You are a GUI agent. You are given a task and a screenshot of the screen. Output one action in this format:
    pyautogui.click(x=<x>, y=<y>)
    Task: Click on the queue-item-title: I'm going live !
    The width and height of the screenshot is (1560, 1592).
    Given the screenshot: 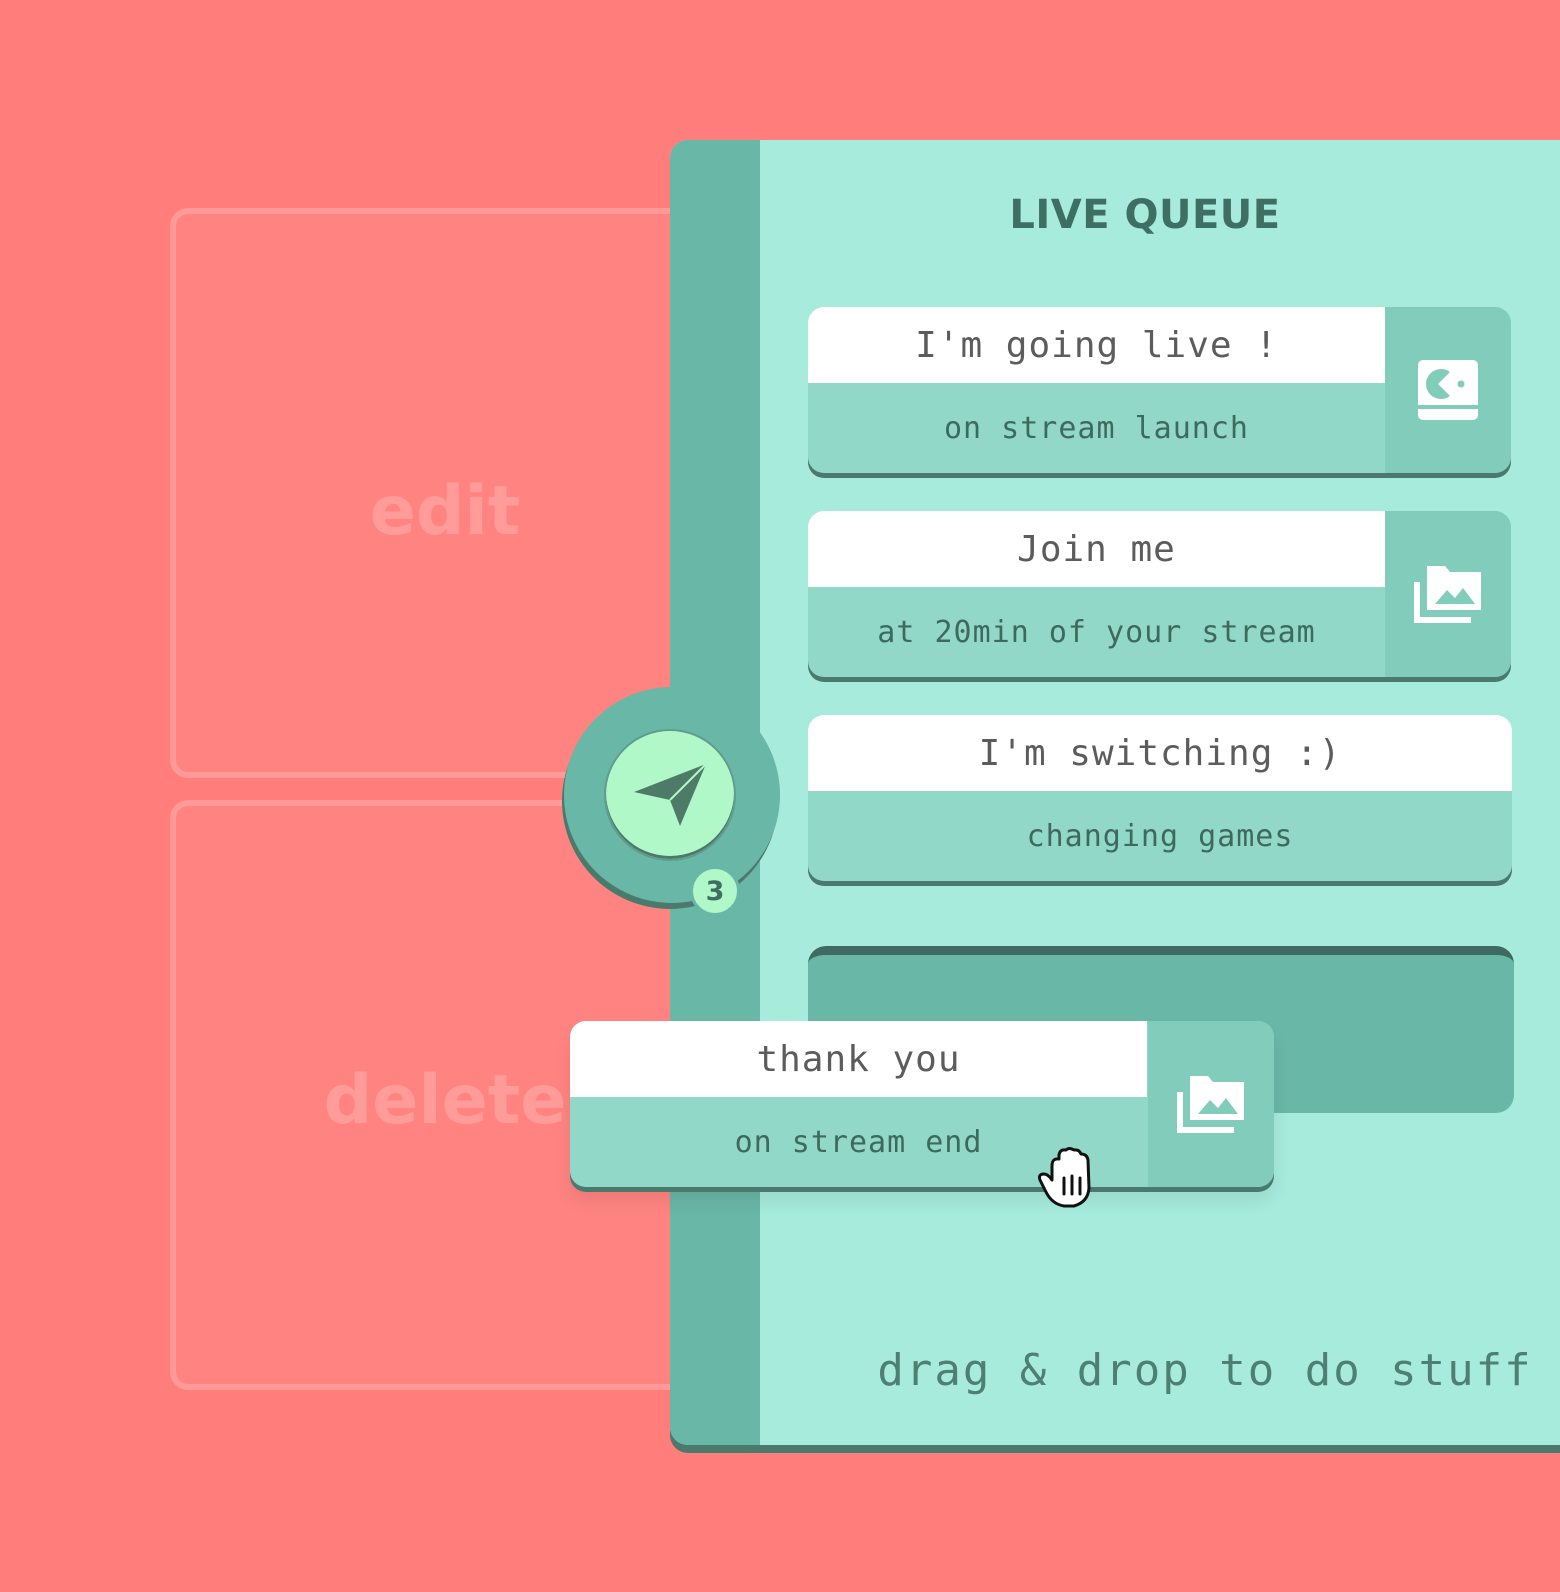 What is the action you would take?
    pyautogui.click(x=1096, y=345)
    